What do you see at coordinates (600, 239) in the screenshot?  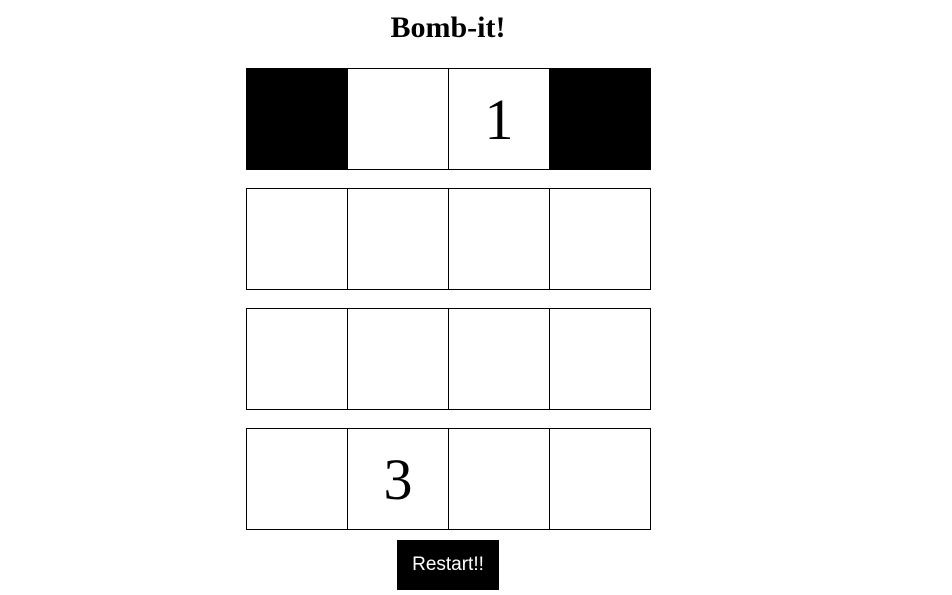 I see `cell-r2-c4` at bounding box center [600, 239].